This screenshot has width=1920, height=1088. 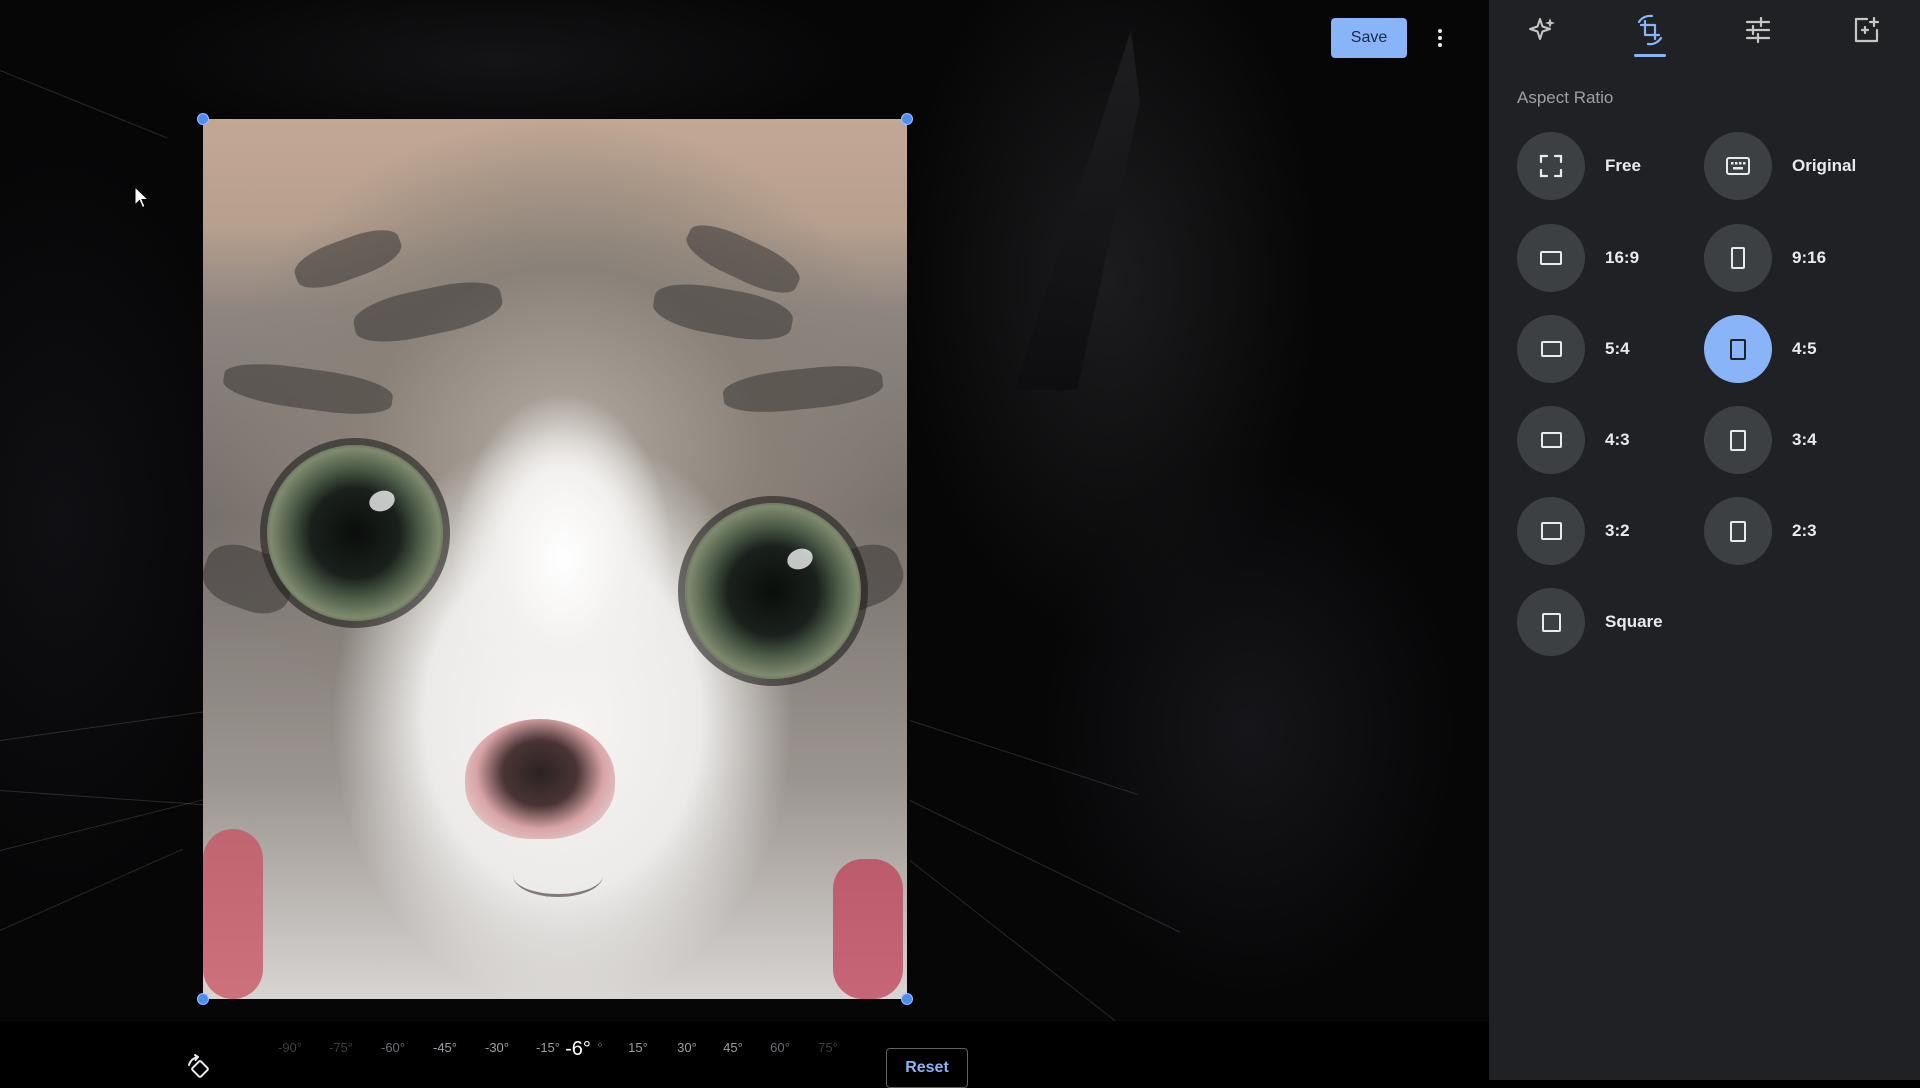 What do you see at coordinates (1809, 257) in the screenshot?
I see `ratio-label: 9:16` at bounding box center [1809, 257].